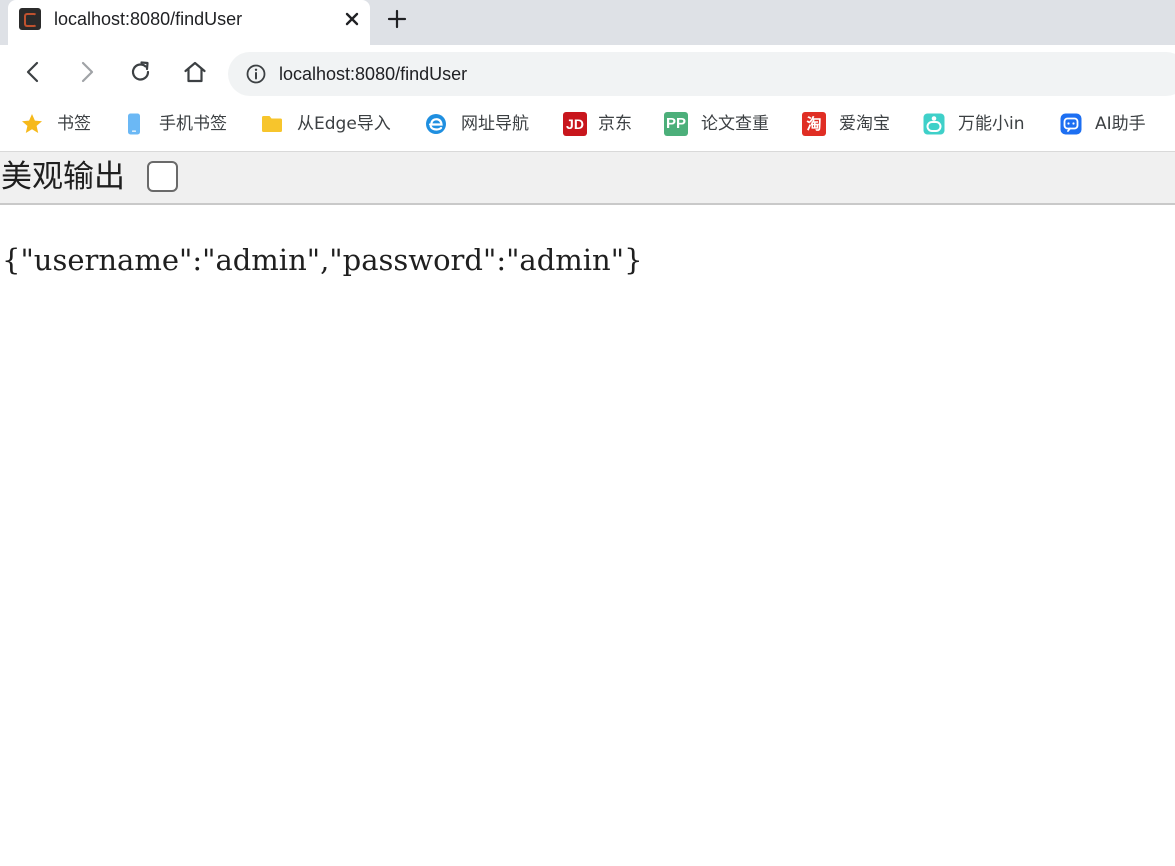 The image size is (1175, 866). What do you see at coordinates (1071, 124) in the screenshot?
I see `ai-assistant-icon` at bounding box center [1071, 124].